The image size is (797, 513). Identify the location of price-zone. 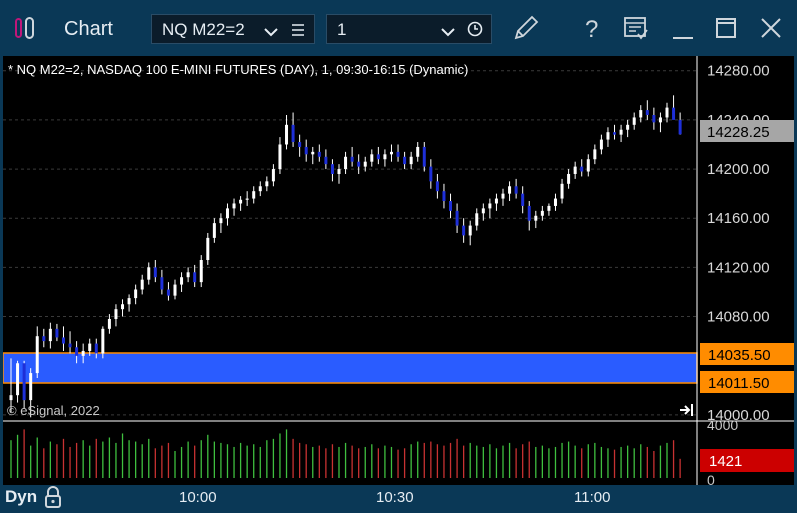
(350, 368).